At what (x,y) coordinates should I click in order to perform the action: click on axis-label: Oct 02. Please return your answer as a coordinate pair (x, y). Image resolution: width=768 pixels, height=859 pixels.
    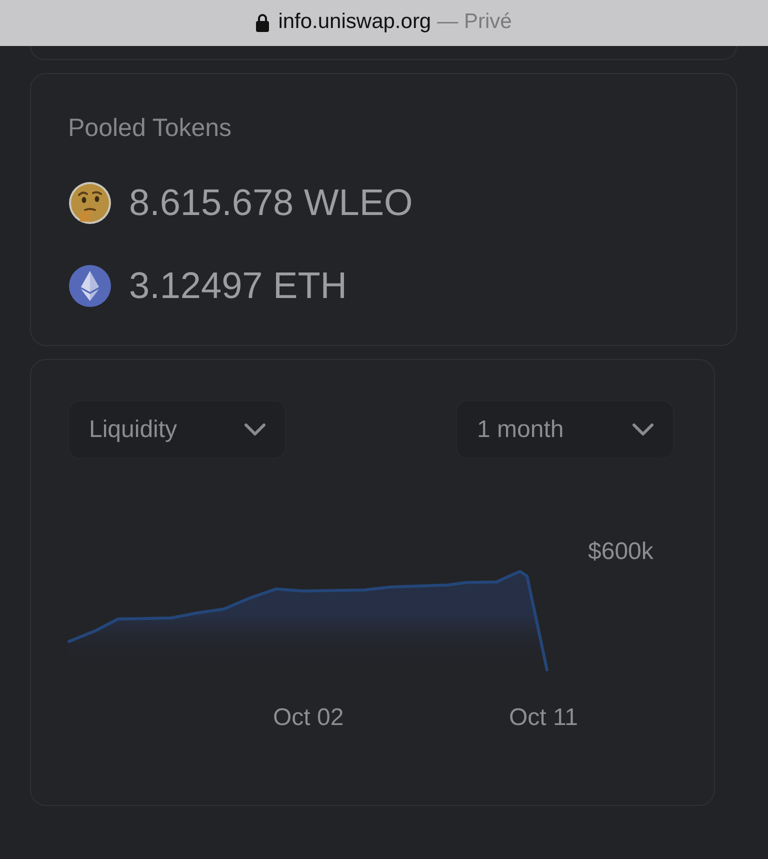
    Looking at the image, I should click on (308, 718).